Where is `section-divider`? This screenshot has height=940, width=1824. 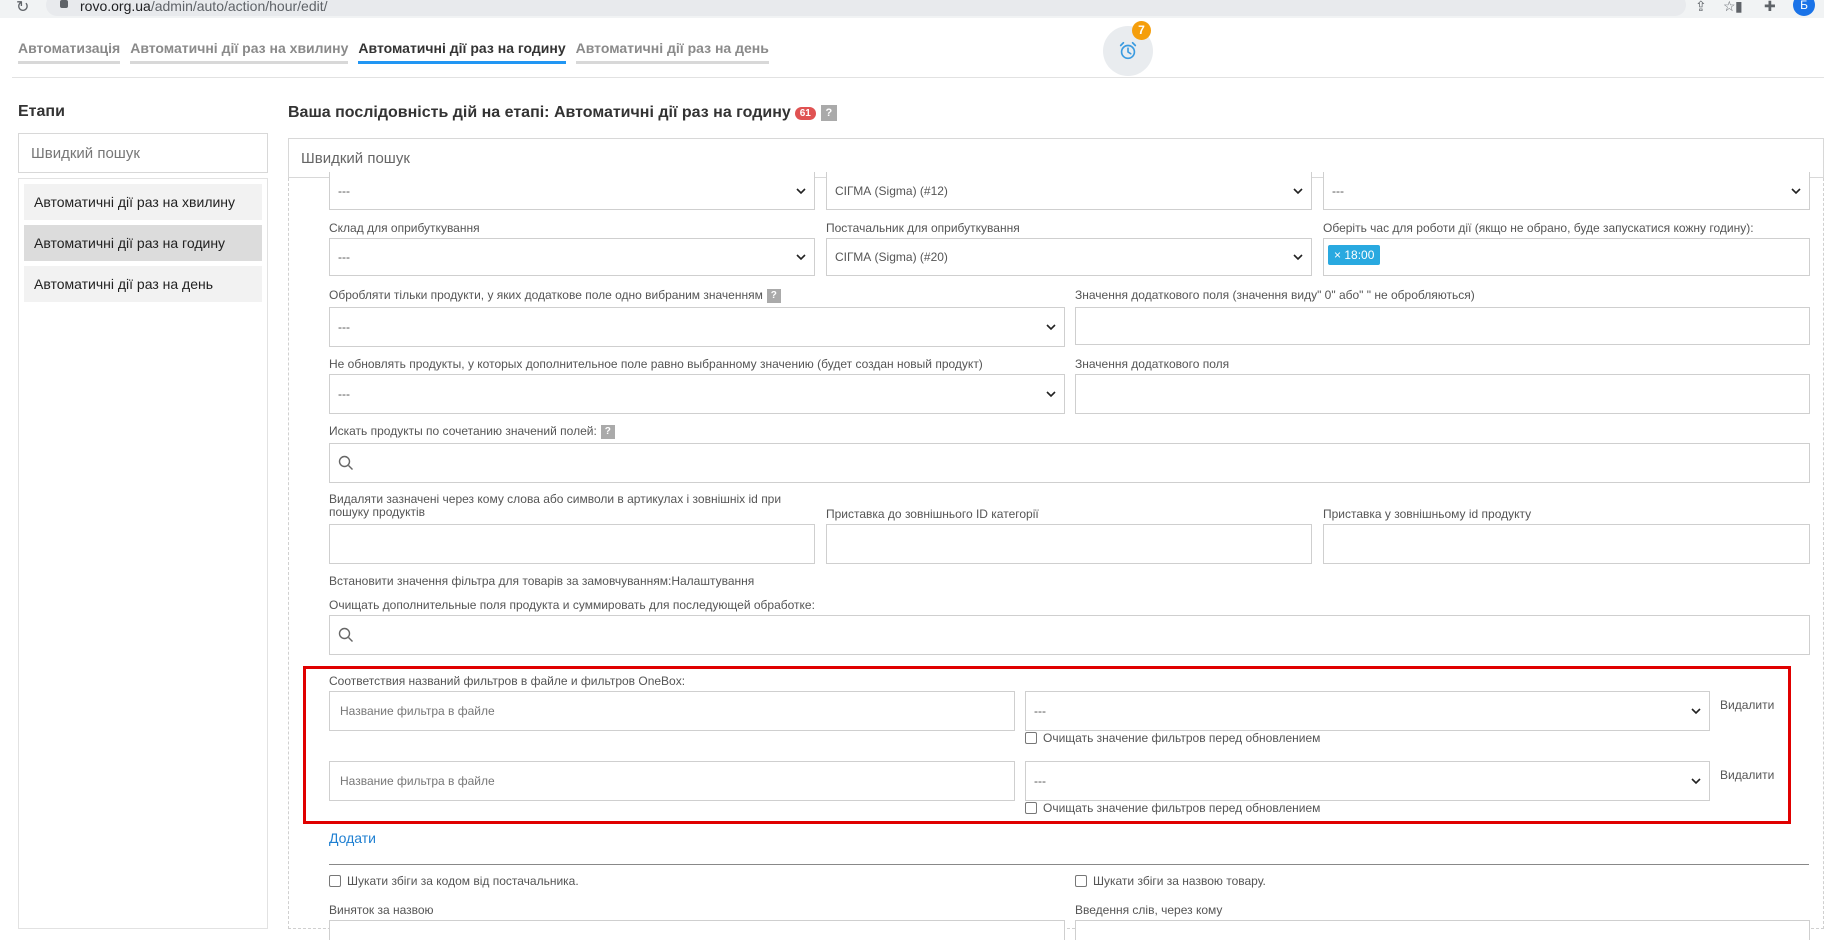 section-divider is located at coordinates (1069, 864).